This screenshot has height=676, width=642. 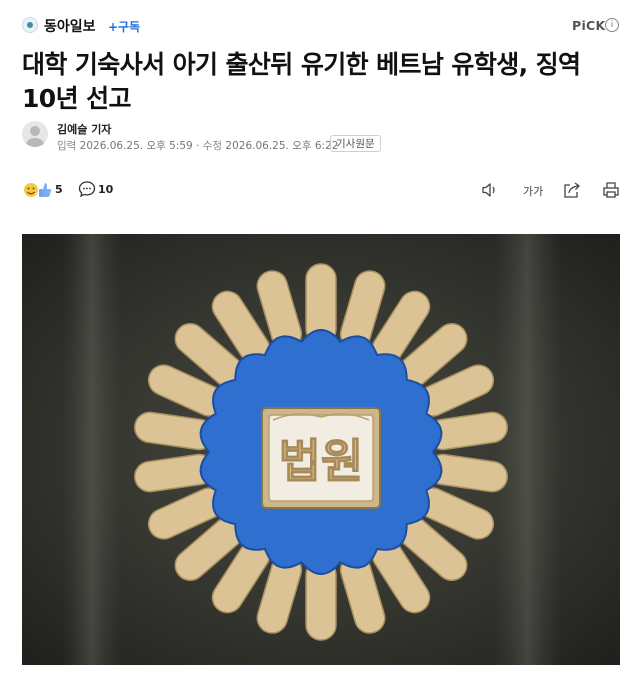 What do you see at coordinates (611, 190) in the screenshot?
I see `print-icon` at bounding box center [611, 190].